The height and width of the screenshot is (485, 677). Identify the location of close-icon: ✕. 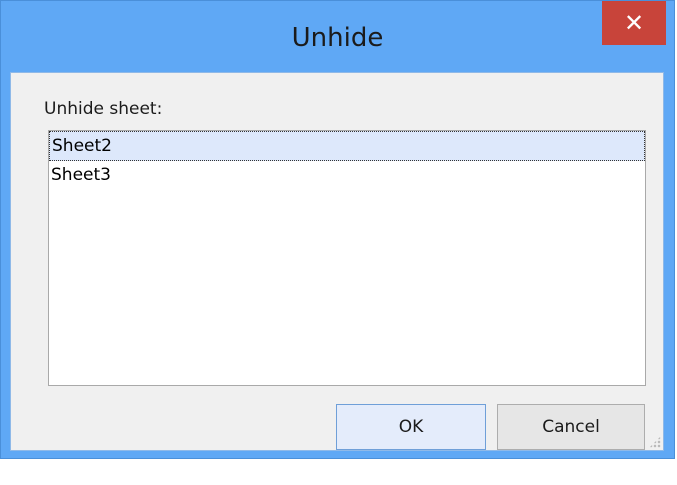
(634, 23).